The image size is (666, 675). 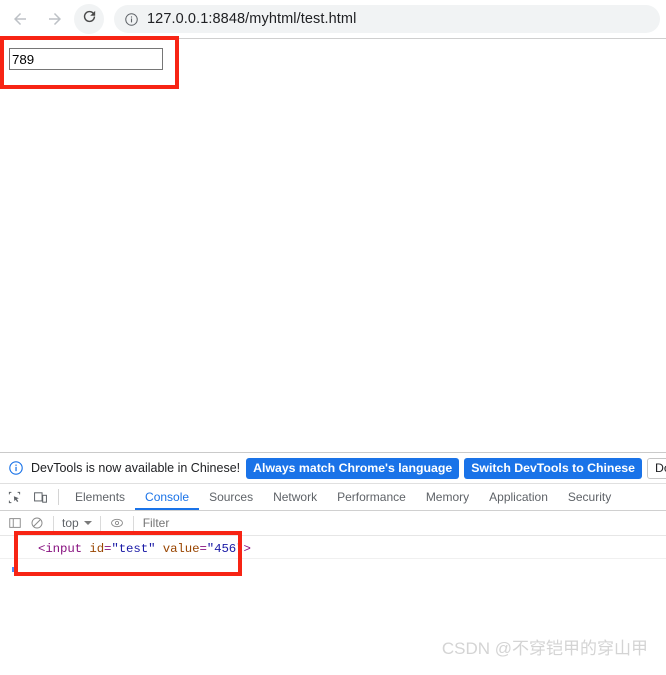 What do you see at coordinates (252, 19) in the screenshot?
I see `address-bar-url: 127.0.0.1:8848/myhtml/test.html` at bounding box center [252, 19].